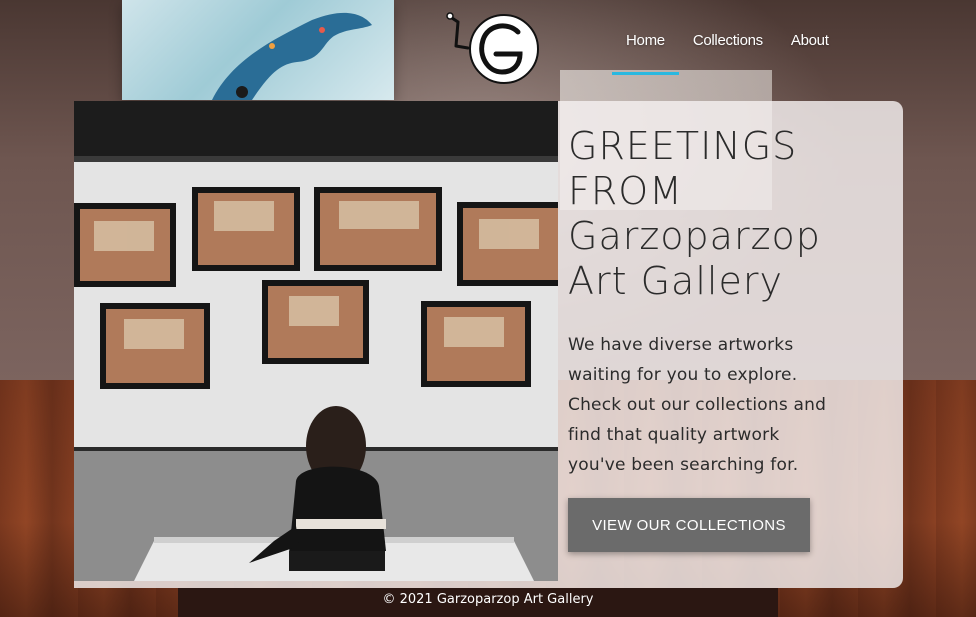  Describe the element at coordinates (645, 51) in the screenshot. I see `nav-home-link: Home` at that location.